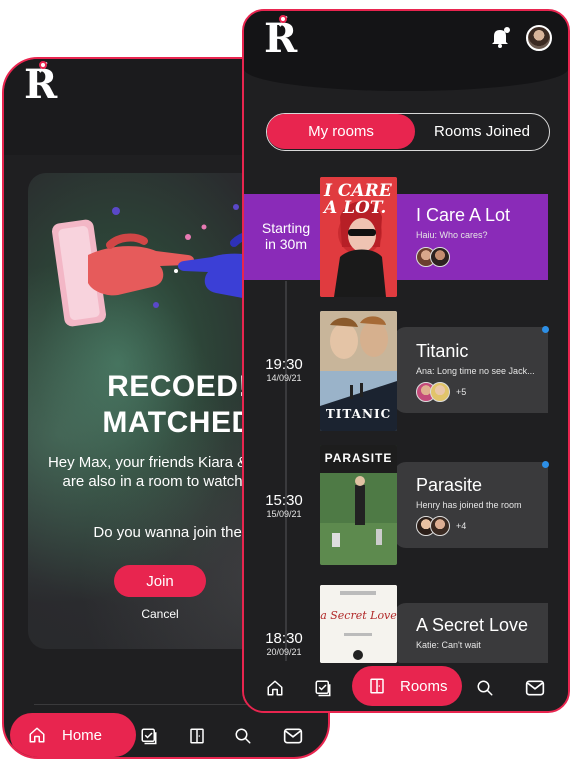 Image resolution: width=574 pixels, height=766 pixels. Describe the element at coordinates (358, 458) in the screenshot. I see `poster-title: PARASITE` at that location.